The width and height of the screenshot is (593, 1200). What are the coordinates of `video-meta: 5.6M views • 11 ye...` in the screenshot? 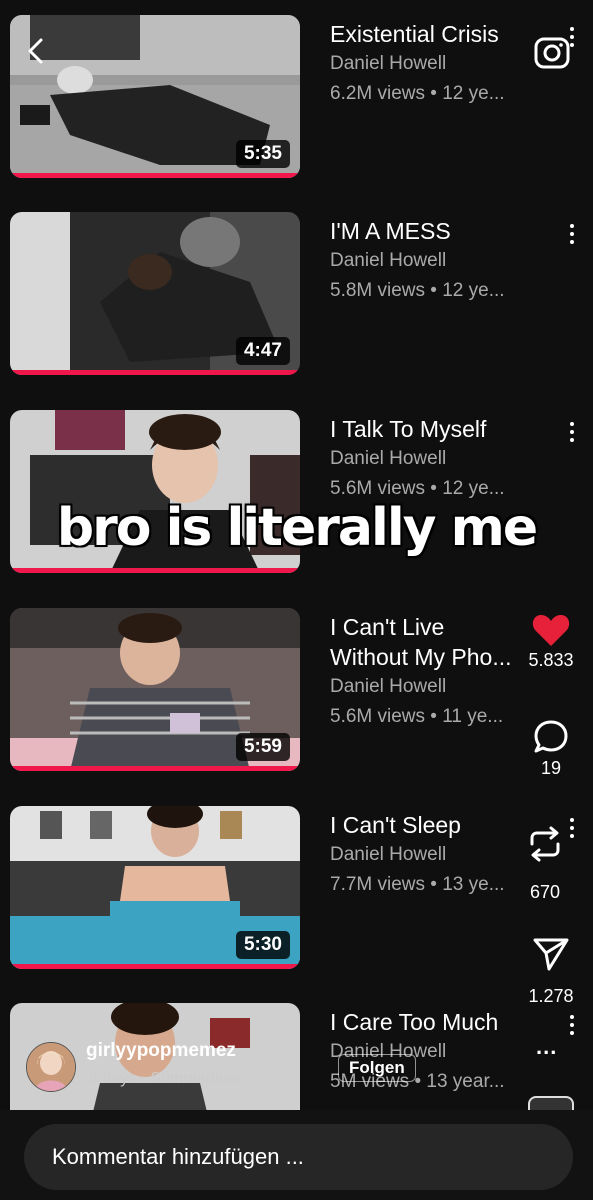 It's located at (417, 716).